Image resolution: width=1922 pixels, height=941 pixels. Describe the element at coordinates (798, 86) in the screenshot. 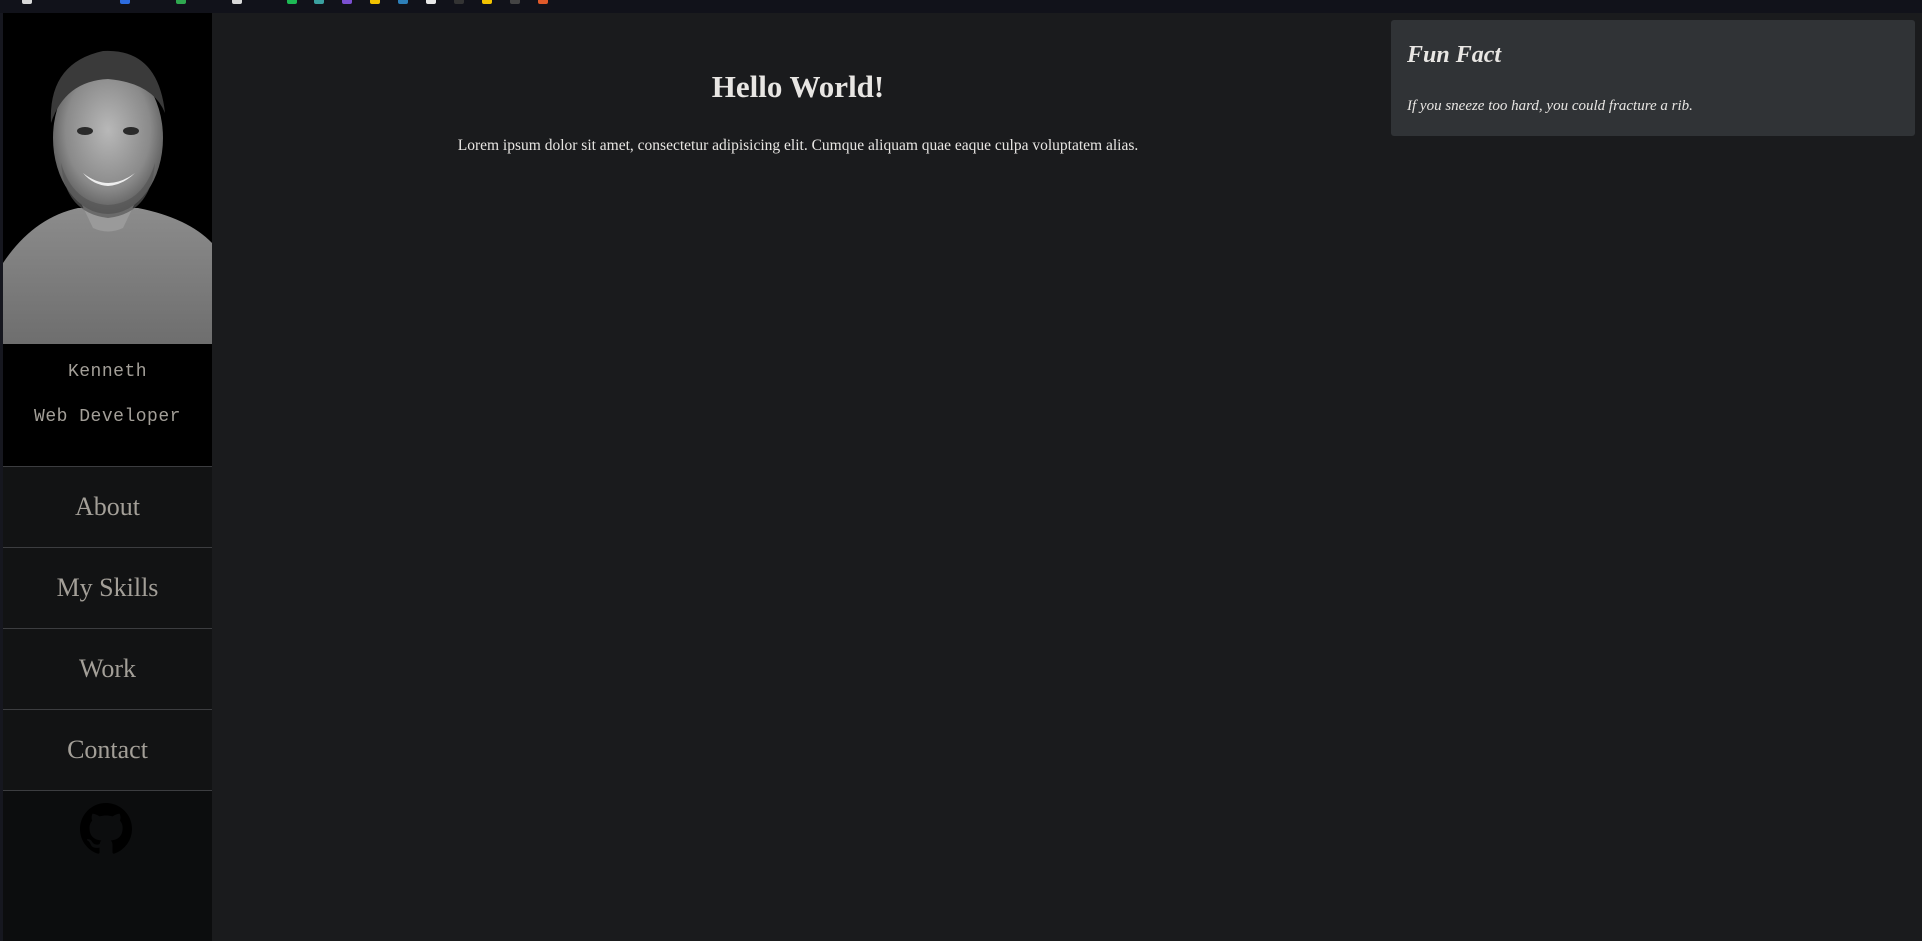

I see `page-title: Hello World!` at that location.